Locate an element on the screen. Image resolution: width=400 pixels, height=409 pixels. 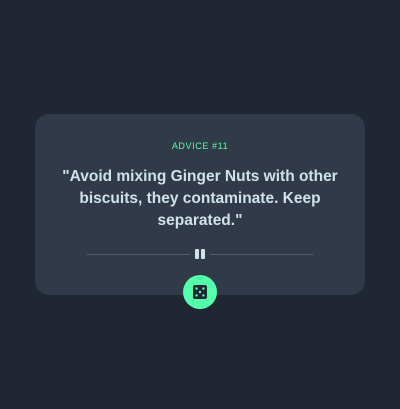
dice-icon is located at coordinates (200, 292).